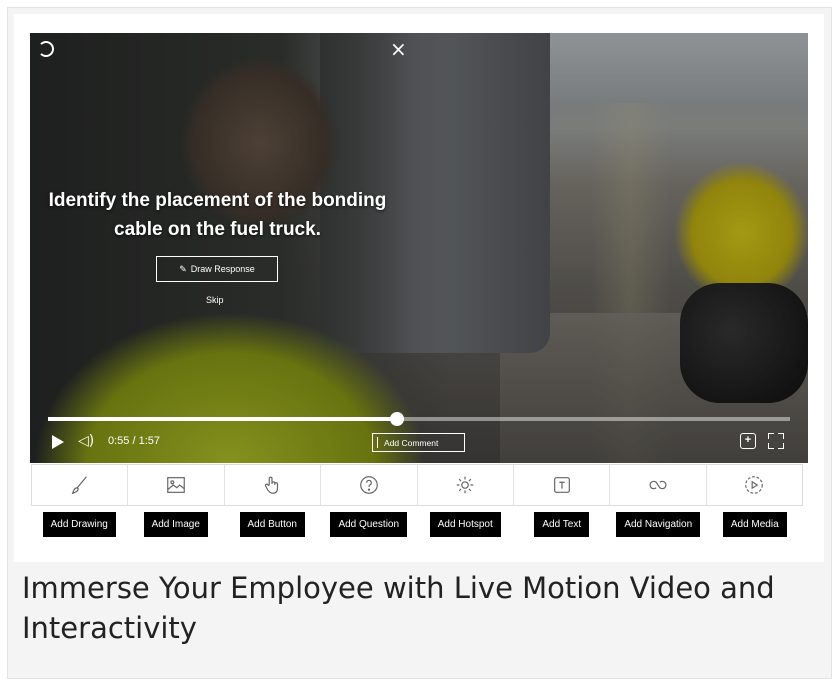 The width and height of the screenshot is (838, 685). I want to click on add-comment-field: Add Comment, so click(418, 442).